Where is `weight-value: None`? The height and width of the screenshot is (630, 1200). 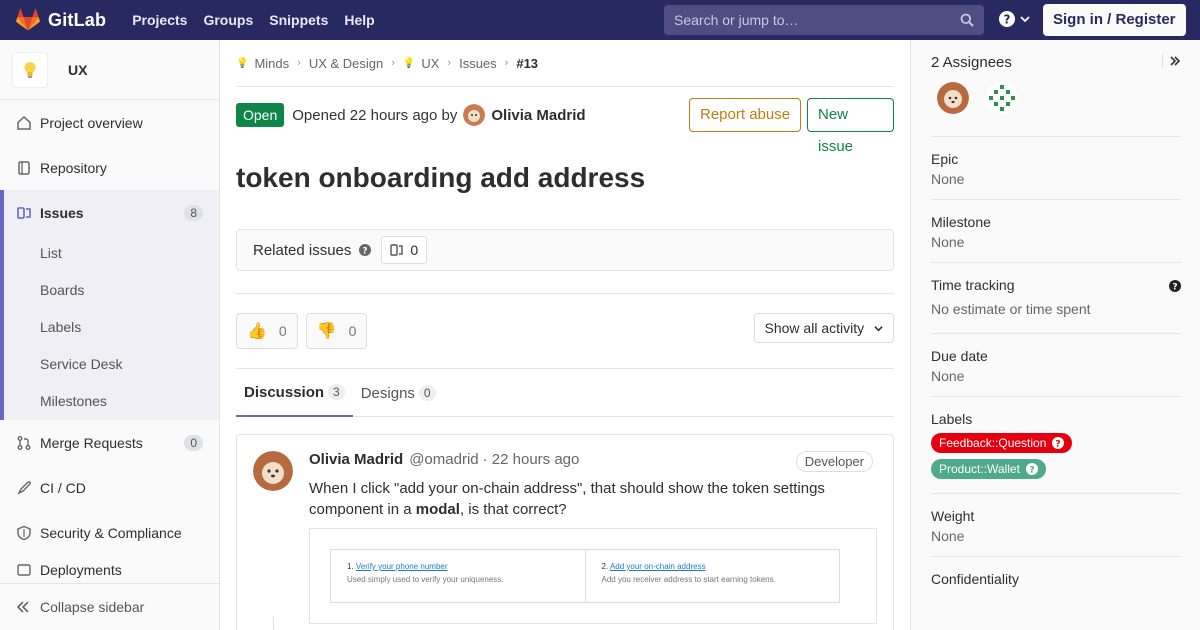
weight-value: None is located at coordinates (948, 536).